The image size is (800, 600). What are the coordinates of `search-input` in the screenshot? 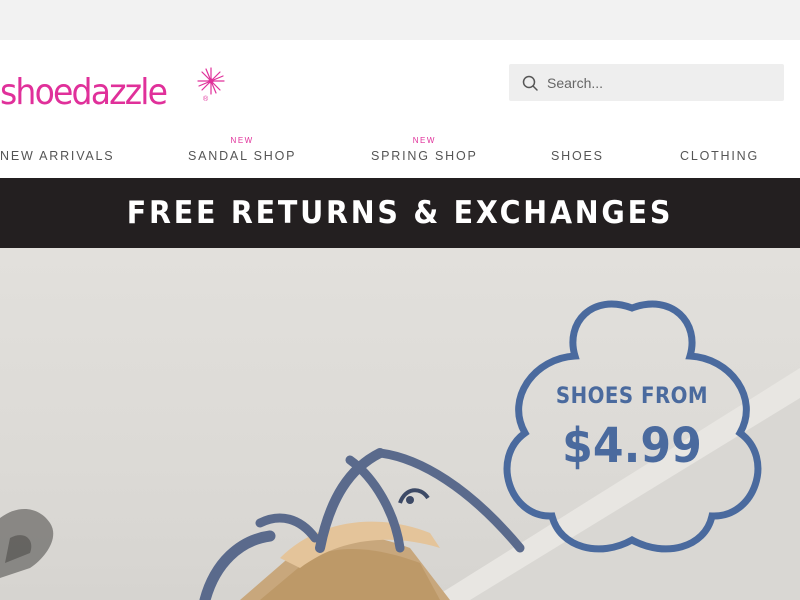 It's located at (657, 82).